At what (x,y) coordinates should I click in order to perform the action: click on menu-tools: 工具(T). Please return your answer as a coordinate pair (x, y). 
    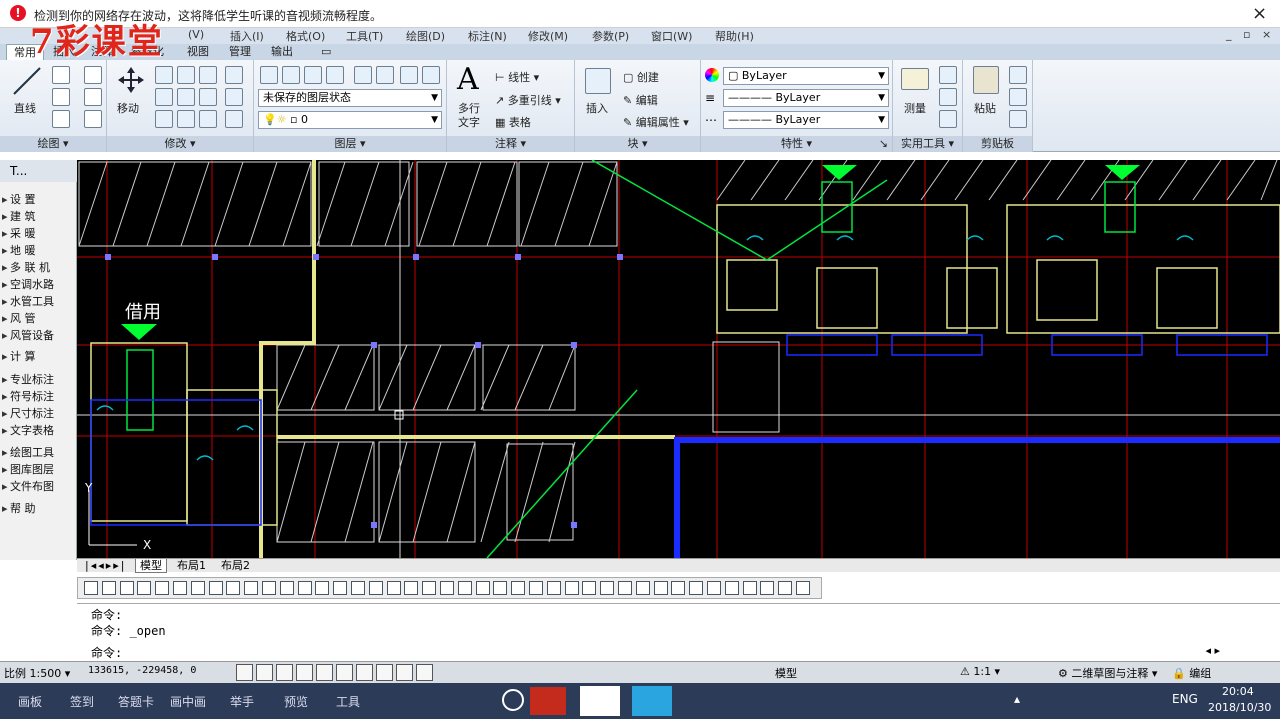
    Looking at the image, I should click on (364, 36).